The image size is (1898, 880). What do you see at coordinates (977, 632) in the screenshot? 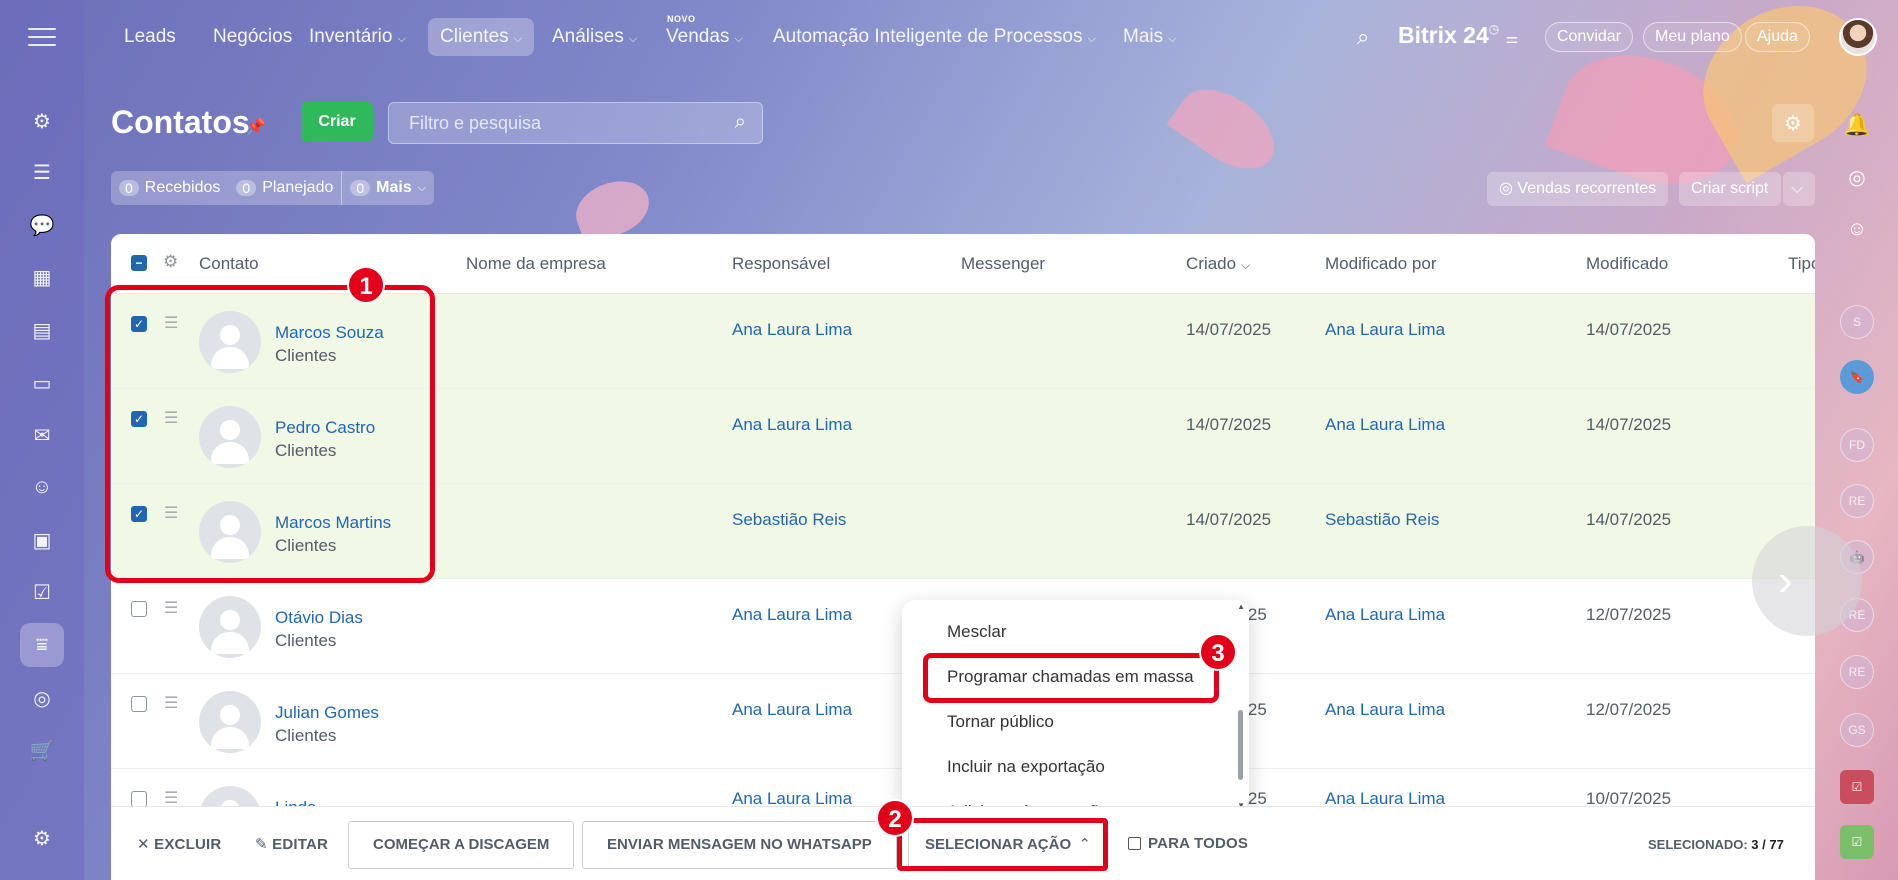
I see `menu-item-merge: Mesclar` at bounding box center [977, 632].